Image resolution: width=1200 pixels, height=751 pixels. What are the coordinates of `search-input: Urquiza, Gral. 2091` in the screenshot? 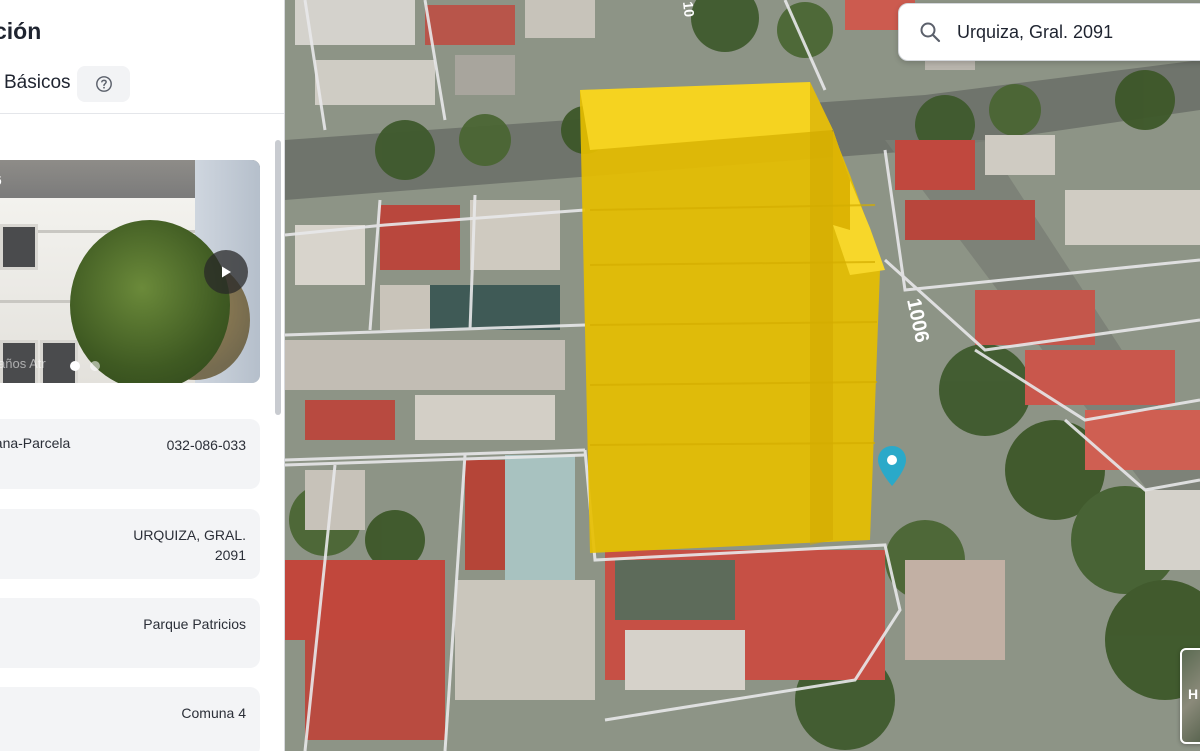 It's located at (1035, 32).